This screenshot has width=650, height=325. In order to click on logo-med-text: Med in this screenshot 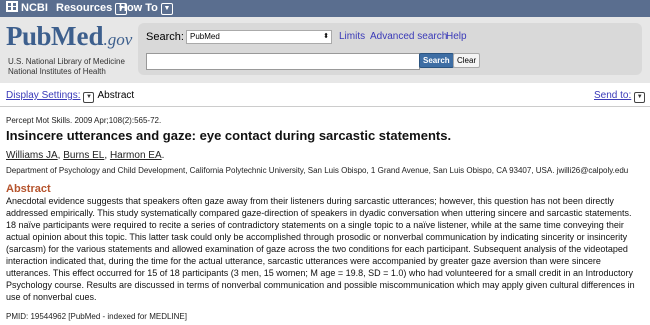, I will do `click(77, 36)`.